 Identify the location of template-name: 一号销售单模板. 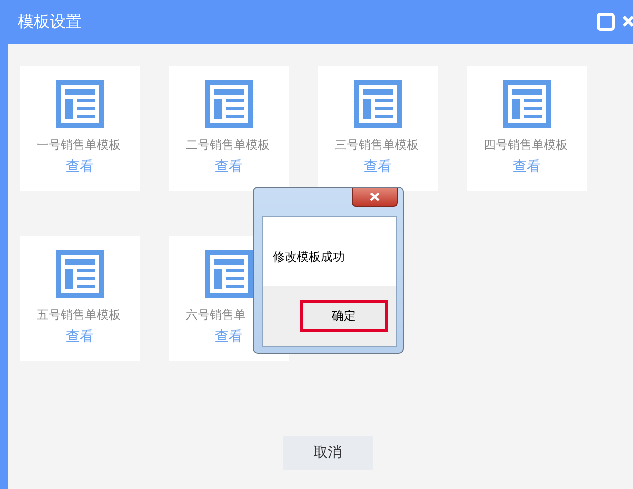
(78, 145).